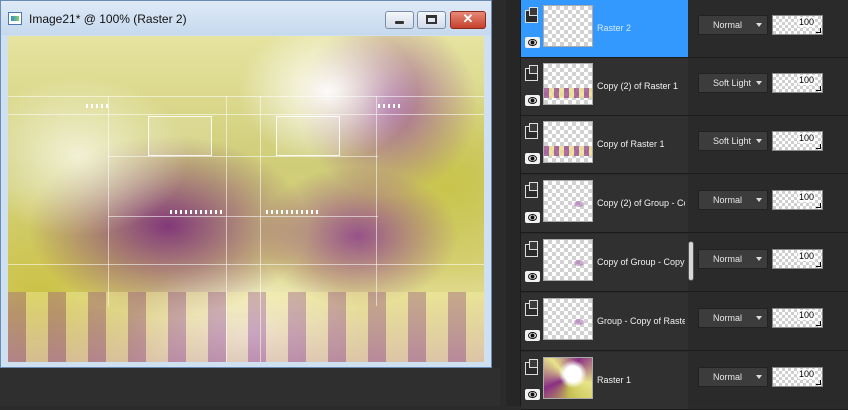 Image resolution: width=848 pixels, height=410 pixels. What do you see at coordinates (641, 262) in the screenshot?
I see `layer-name: Copy of Group - Copy of Raster 1` at bounding box center [641, 262].